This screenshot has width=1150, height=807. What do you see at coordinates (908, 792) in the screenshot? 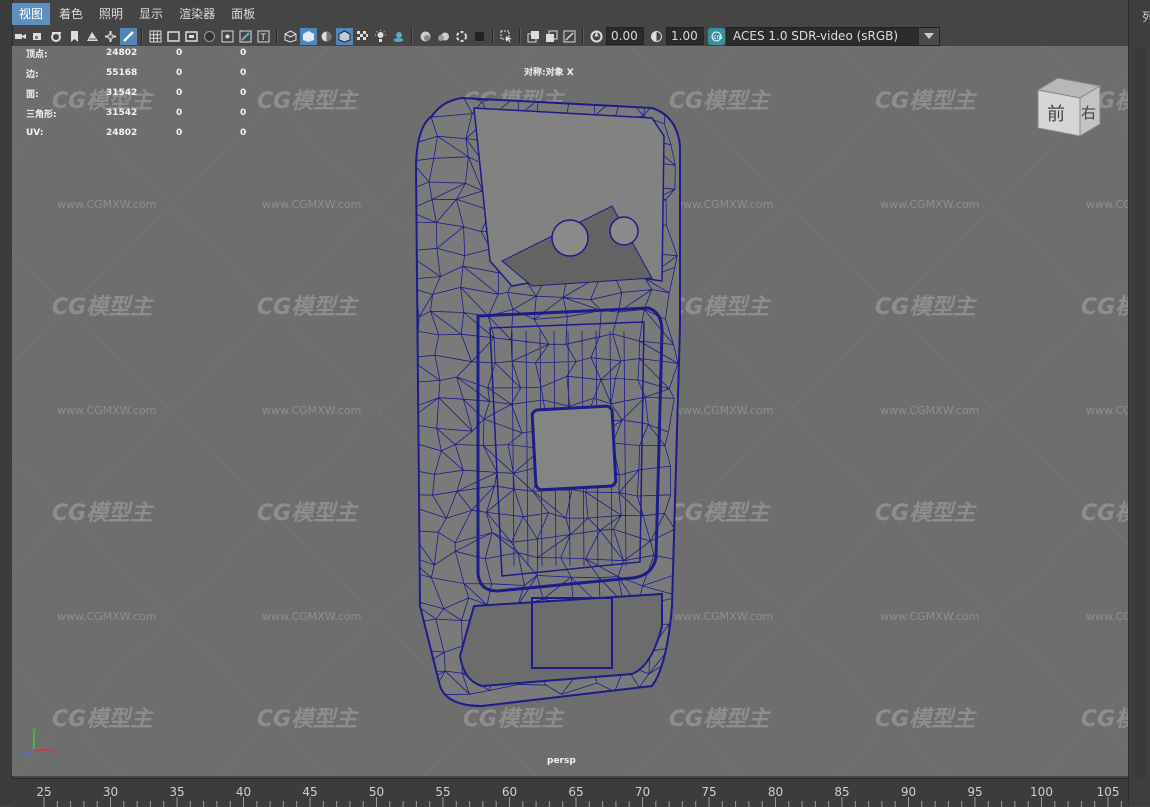
I see `timeline-tick-label: 90` at bounding box center [908, 792].